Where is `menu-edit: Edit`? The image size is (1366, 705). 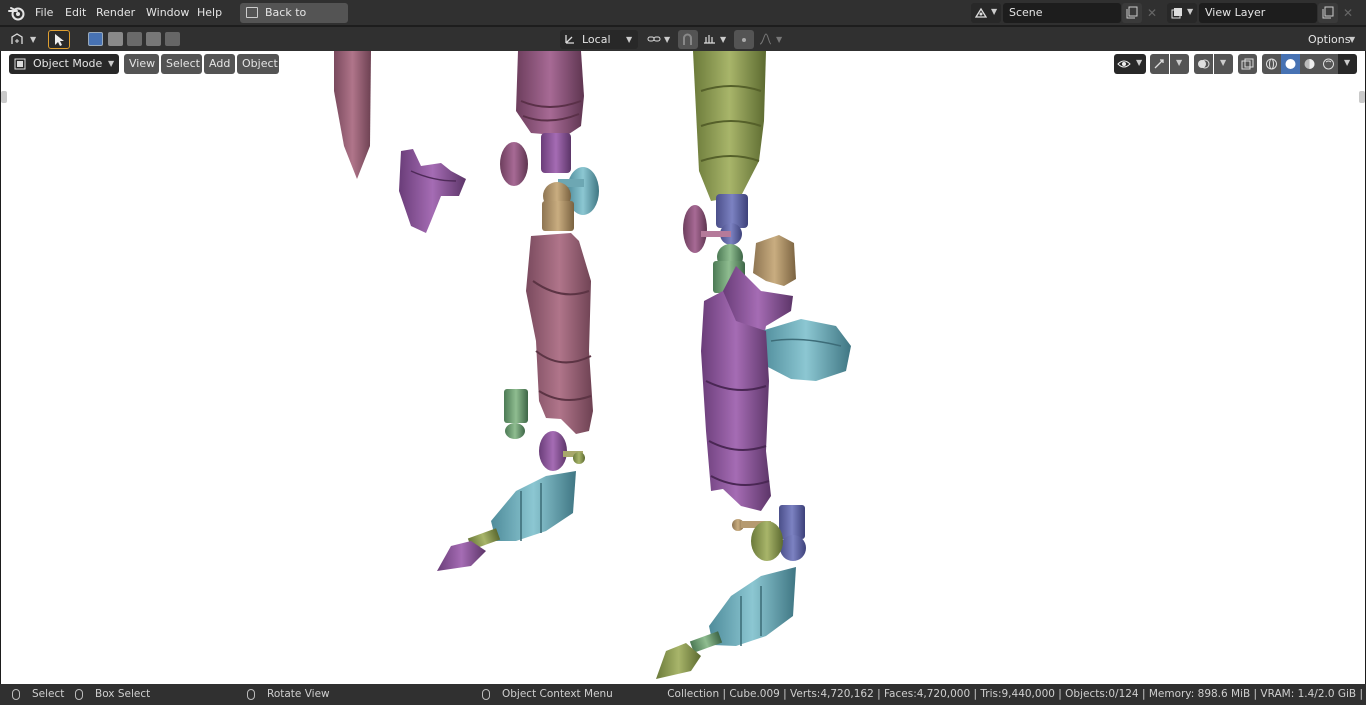
menu-edit: Edit is located at coordinates (75, 13).